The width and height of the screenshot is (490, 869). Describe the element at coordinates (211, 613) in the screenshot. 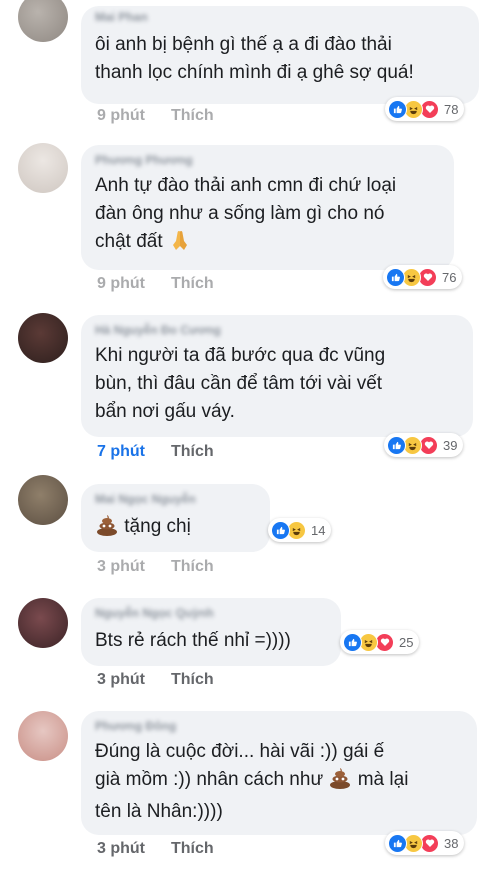

I see `comment-author: Nguyễn Ngọc Quỳnh` at that location.